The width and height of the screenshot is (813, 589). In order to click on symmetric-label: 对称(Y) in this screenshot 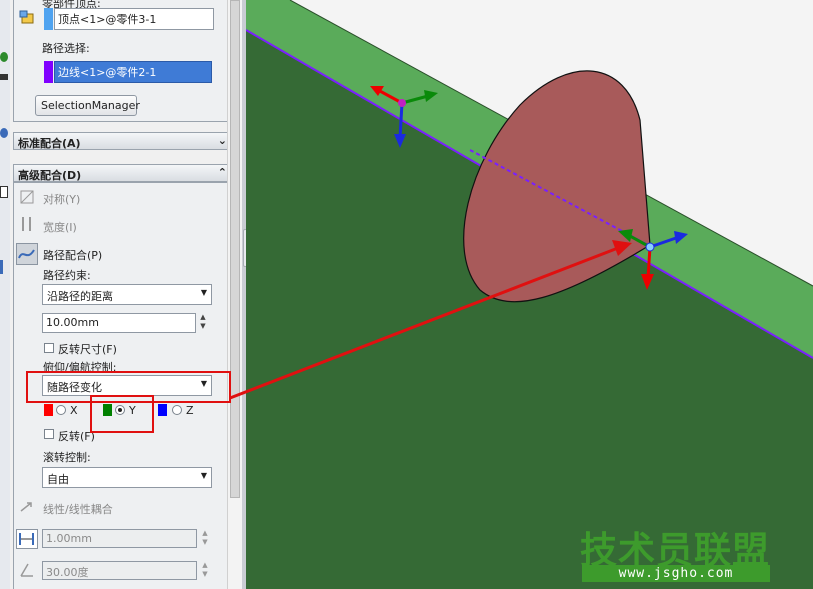, I will do `click(61, 199)`.